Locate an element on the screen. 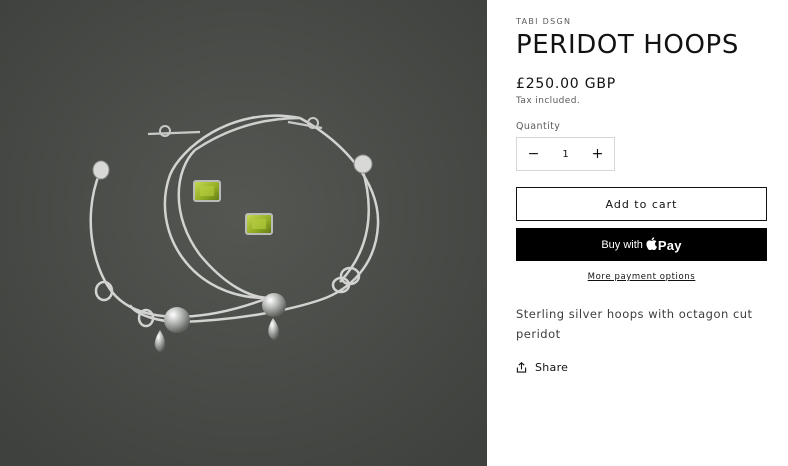 The image size is (788, 466). apple-logo-icon is located at coordinates (651, 243).